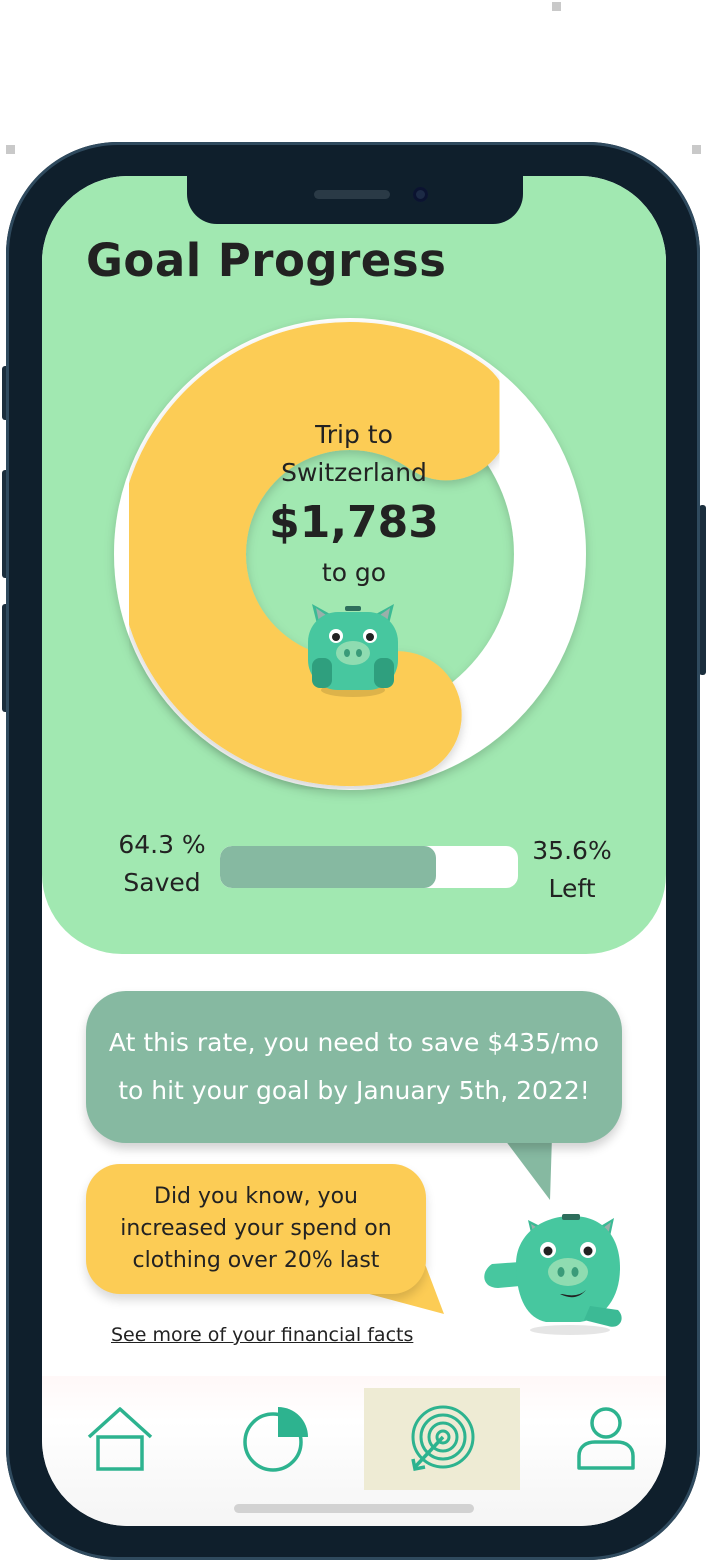 This screenshot has height=1566, width=708. I want to click on phone-notch, so click(355, 200).